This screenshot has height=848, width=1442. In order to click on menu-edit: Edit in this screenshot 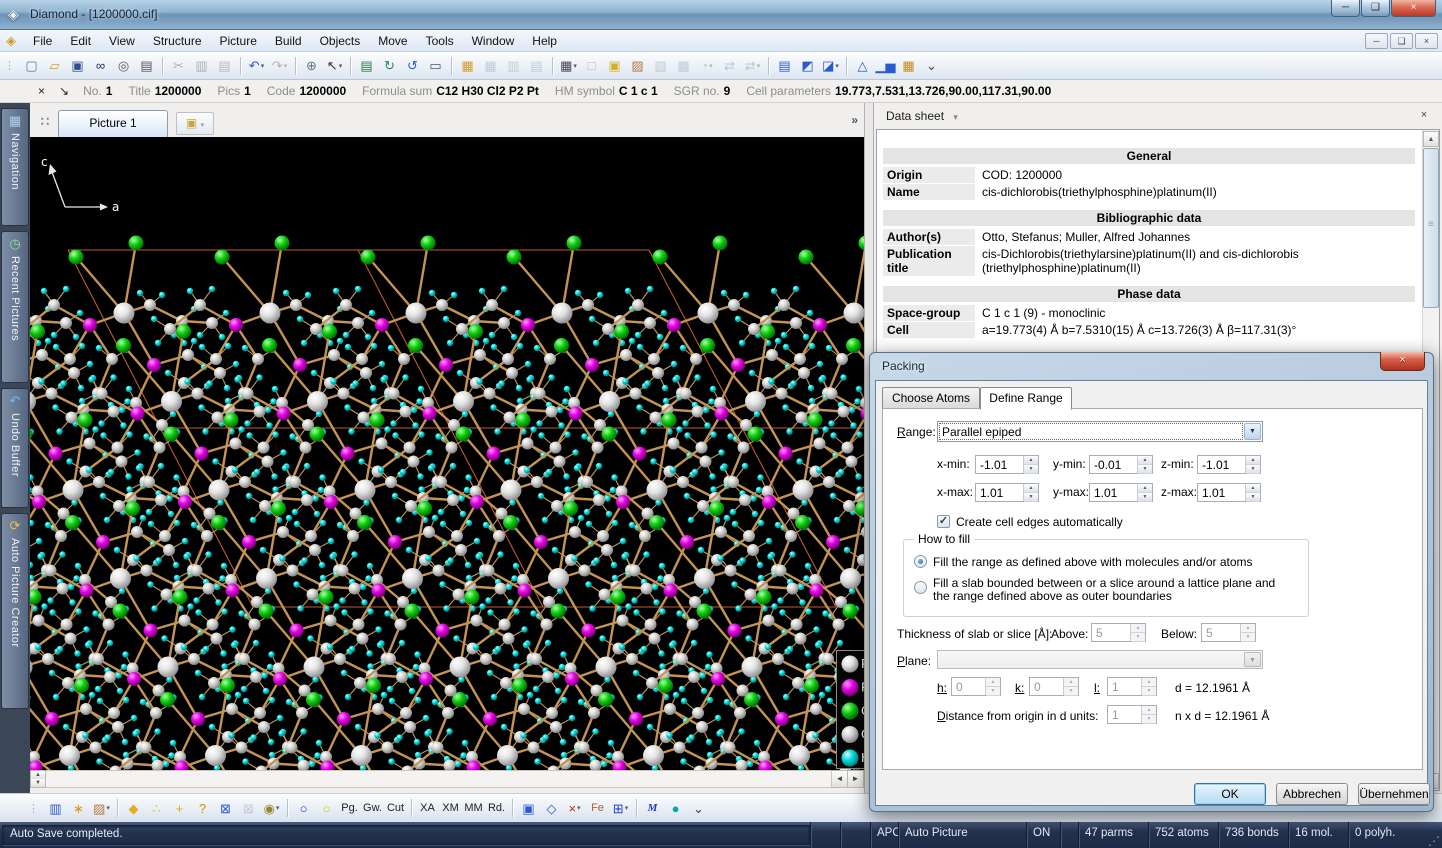, I will do `click(80, 41)`.